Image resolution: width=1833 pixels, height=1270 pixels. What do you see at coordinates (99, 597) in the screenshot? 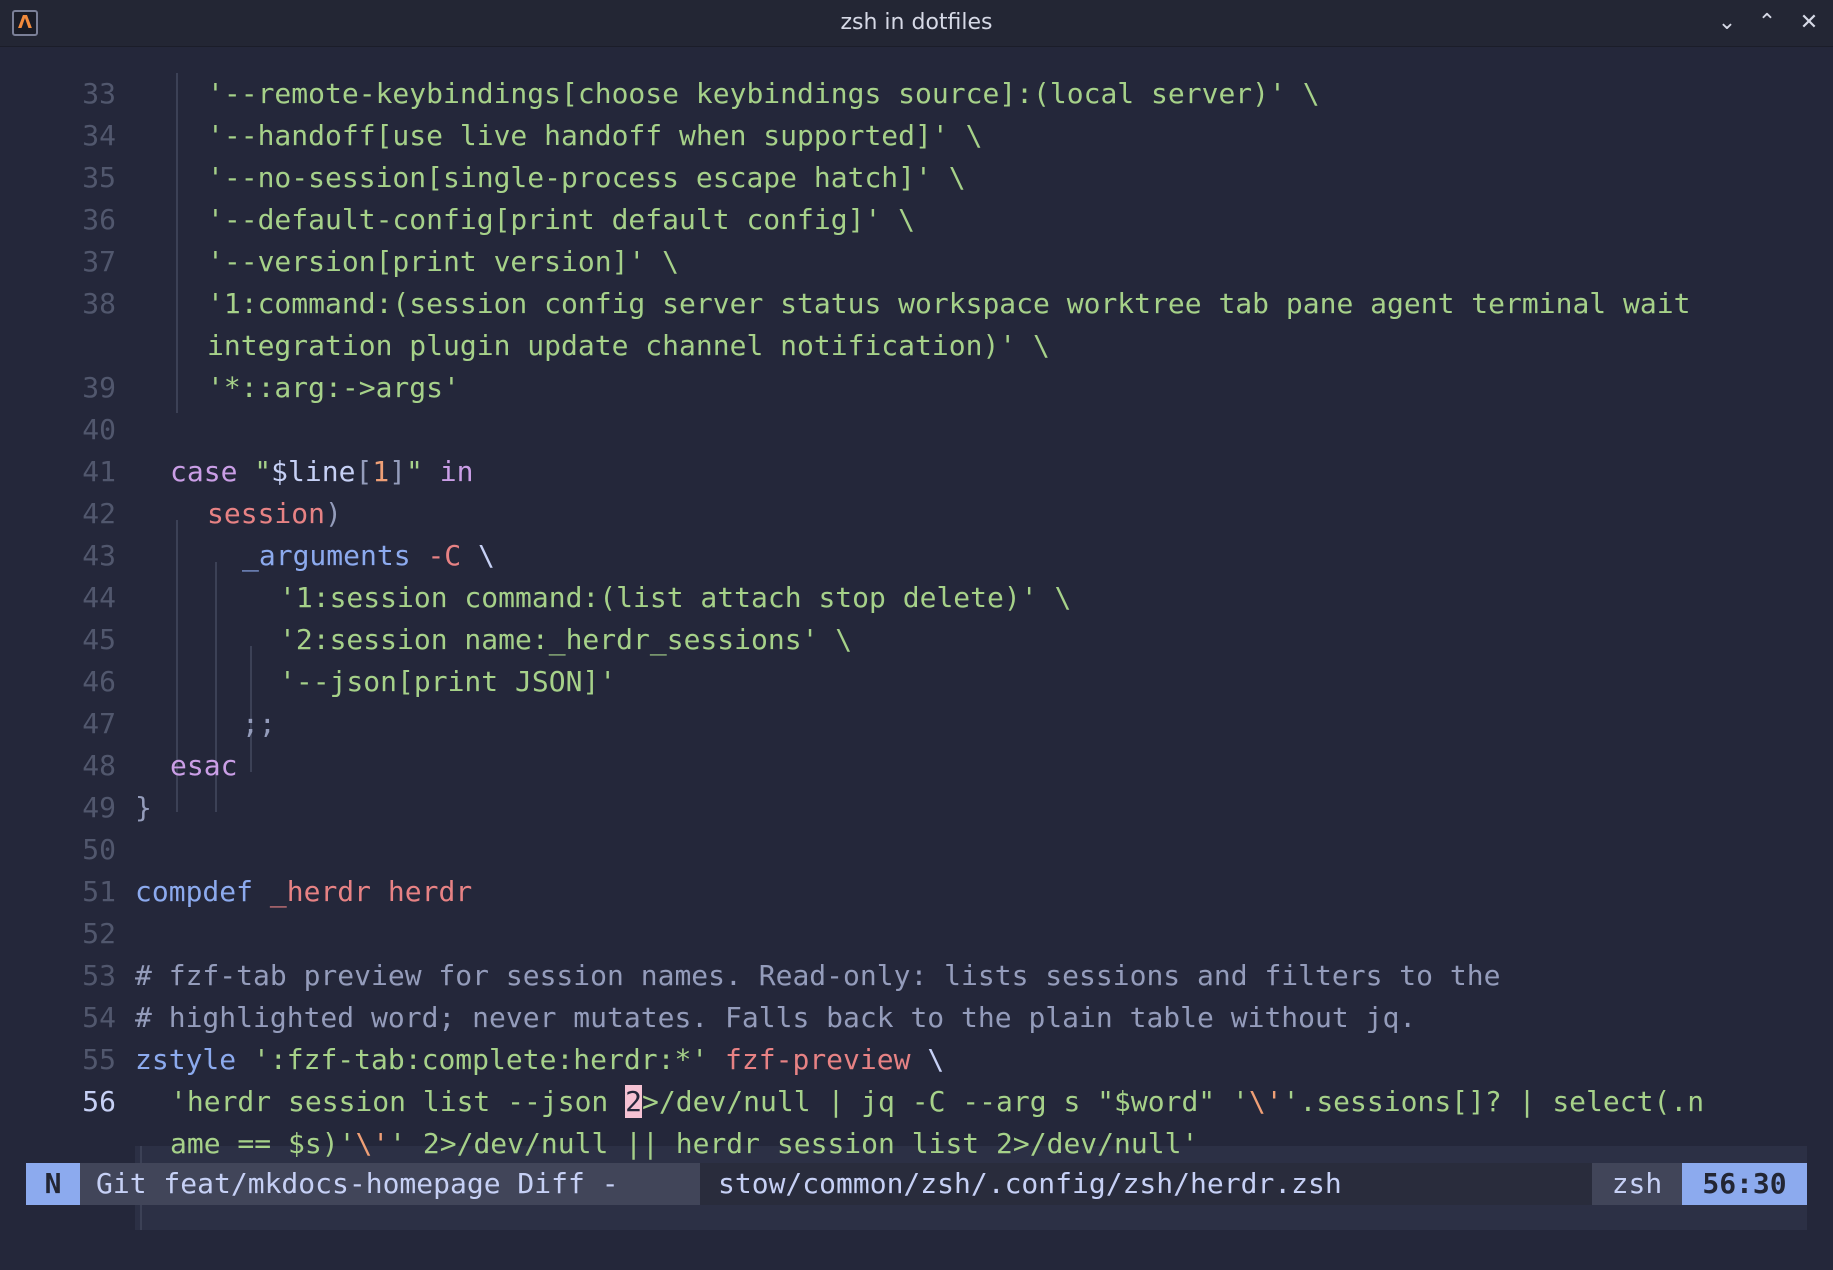
I see `line-number: 44` at bounding box center [99, 597].